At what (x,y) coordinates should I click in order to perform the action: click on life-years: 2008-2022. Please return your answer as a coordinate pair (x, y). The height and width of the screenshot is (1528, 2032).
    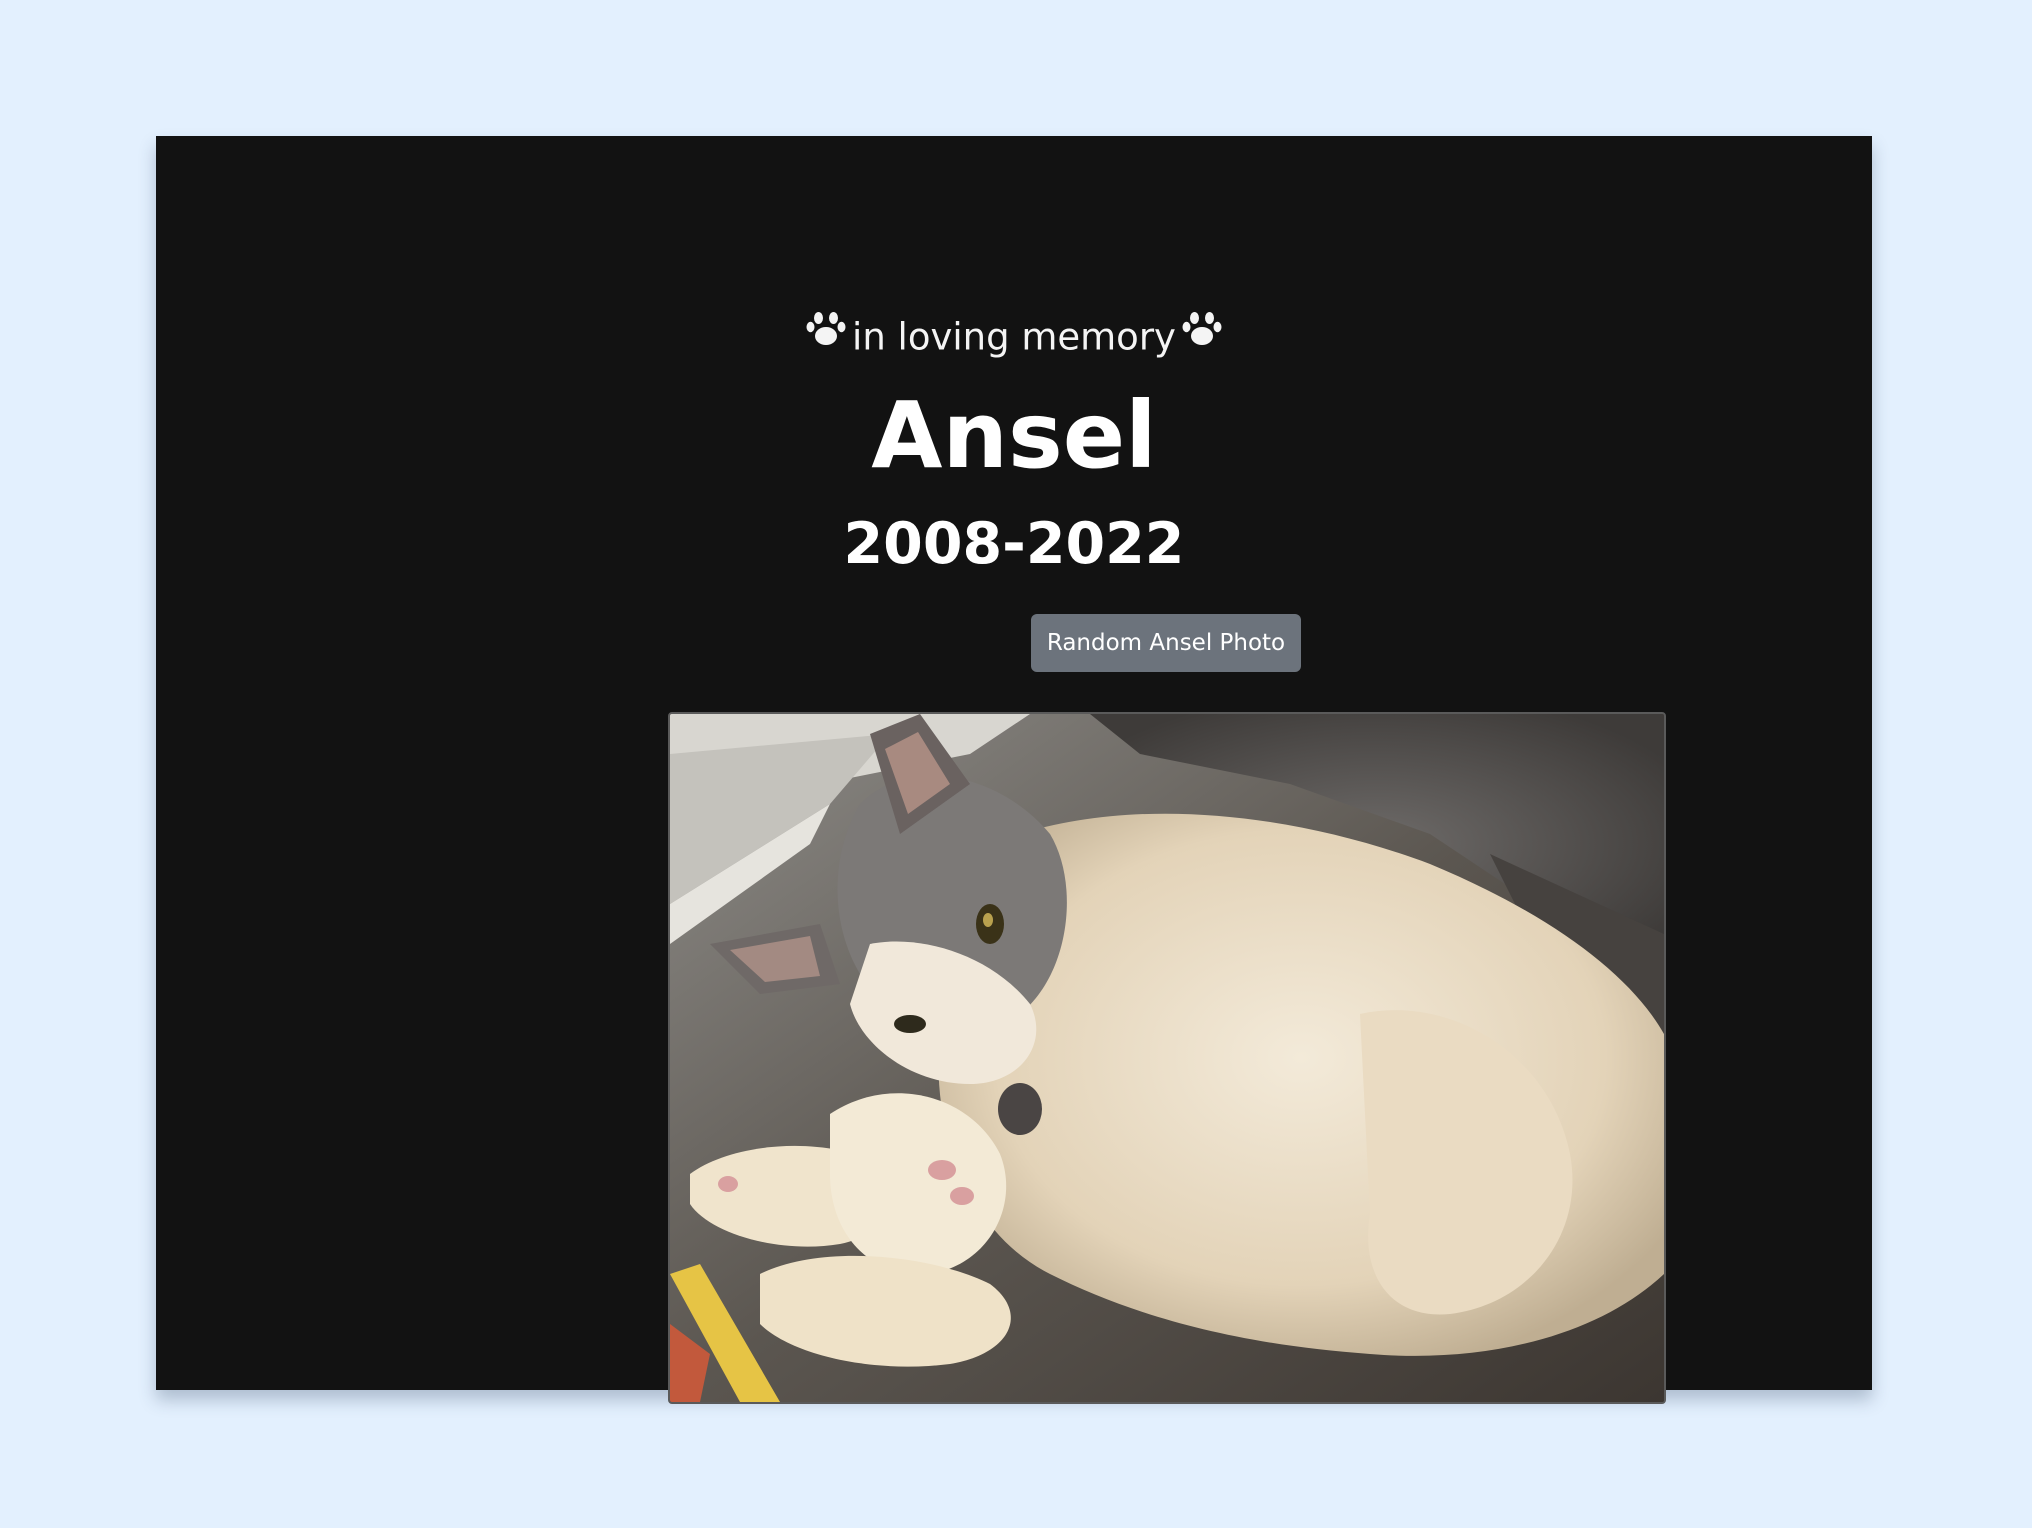
    Looking at the image, I should click on (1014, 544).